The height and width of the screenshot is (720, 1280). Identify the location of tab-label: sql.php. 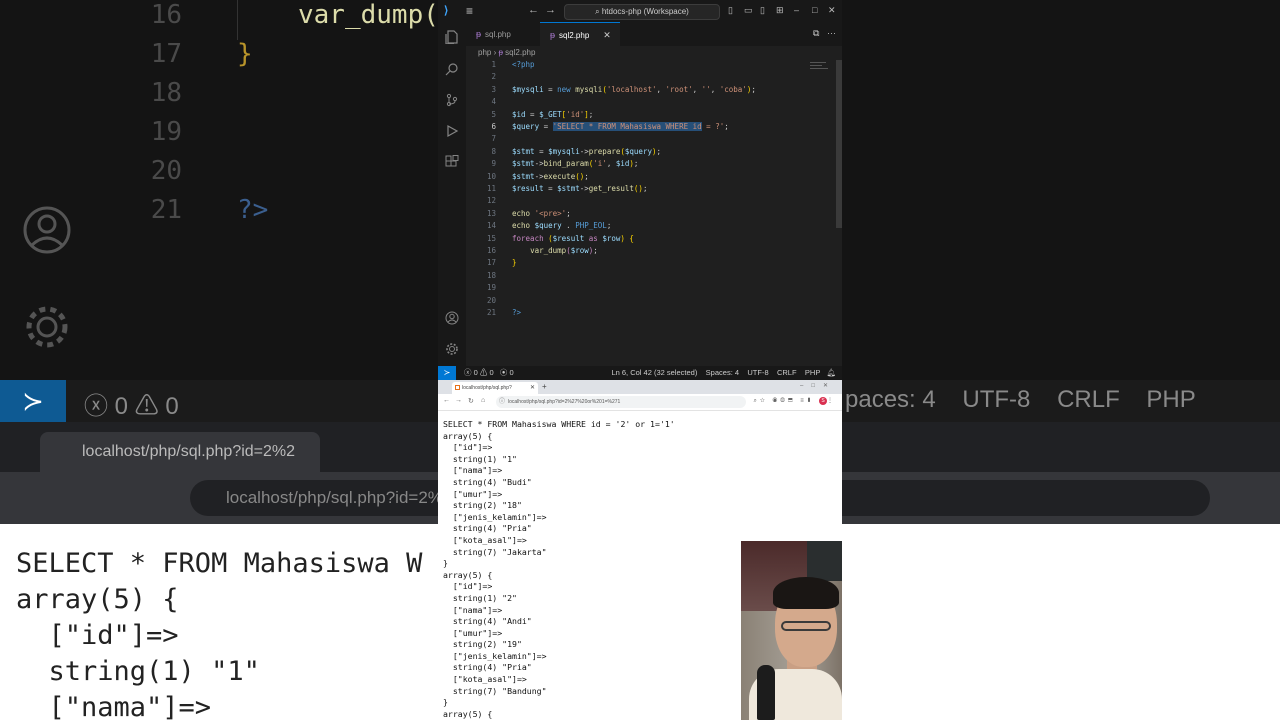
(498, 34).